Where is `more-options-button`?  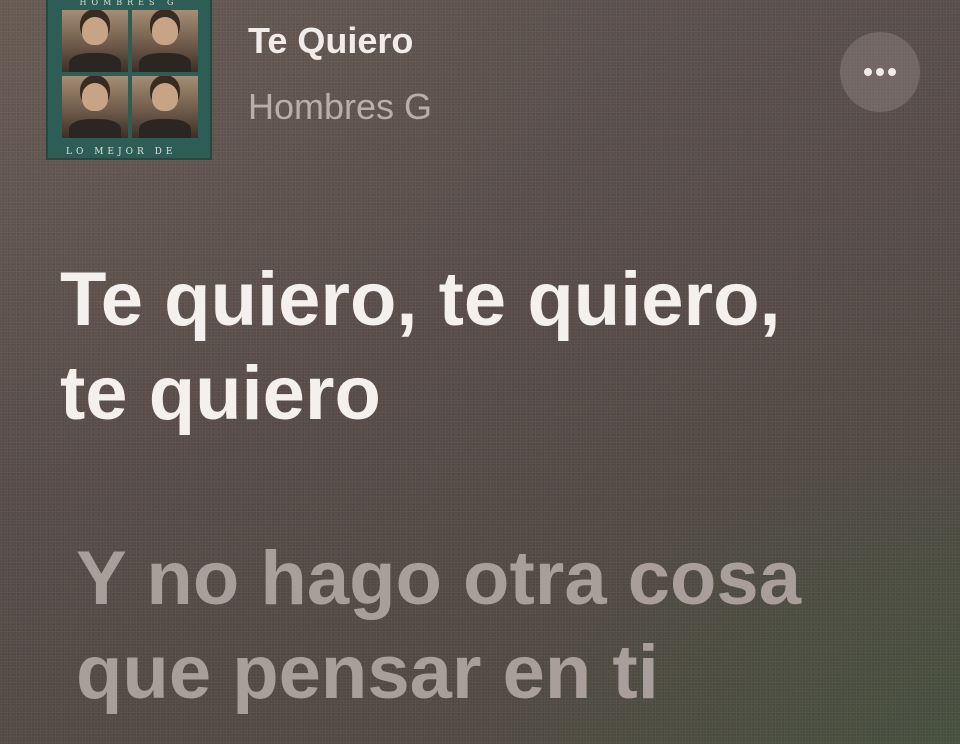 more-options-button is located at coordinates (880, 72).